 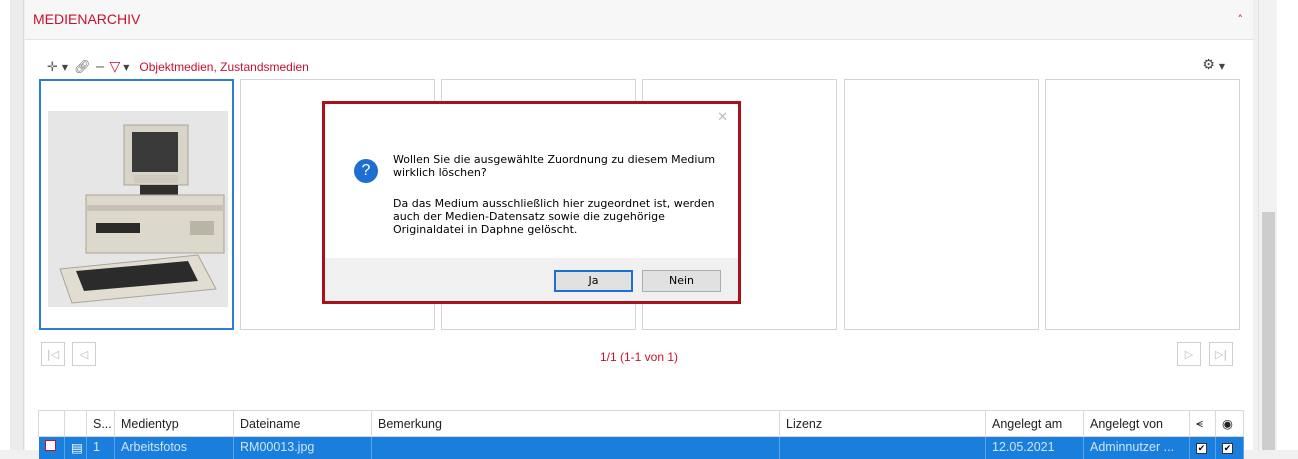 I want to click on next-page-icon: ▷, so click(x=1189, y=354).